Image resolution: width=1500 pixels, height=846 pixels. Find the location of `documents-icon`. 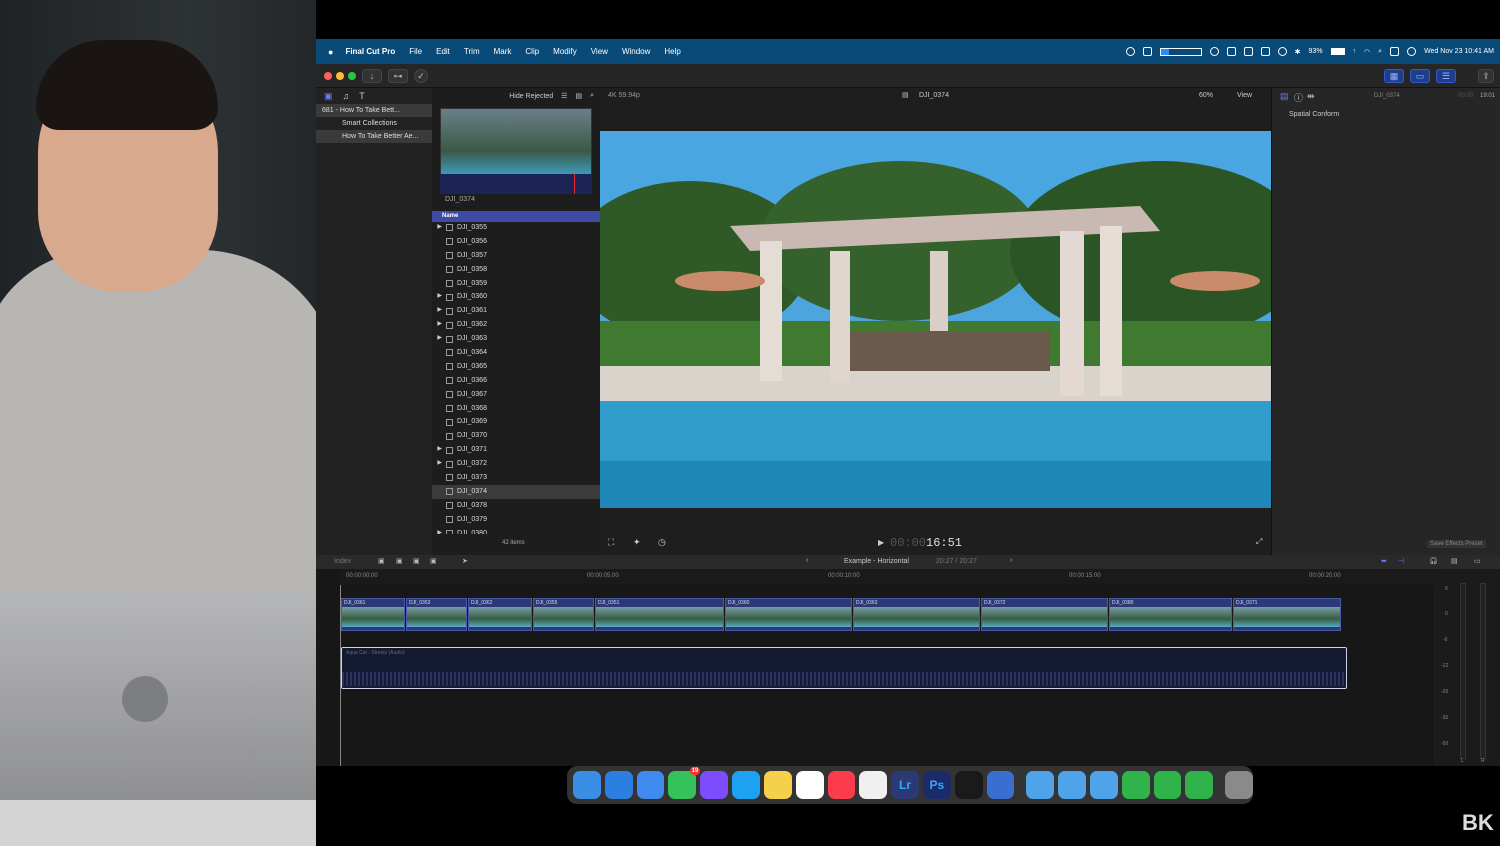

documents-icon is located at coordinates (1072, 785).